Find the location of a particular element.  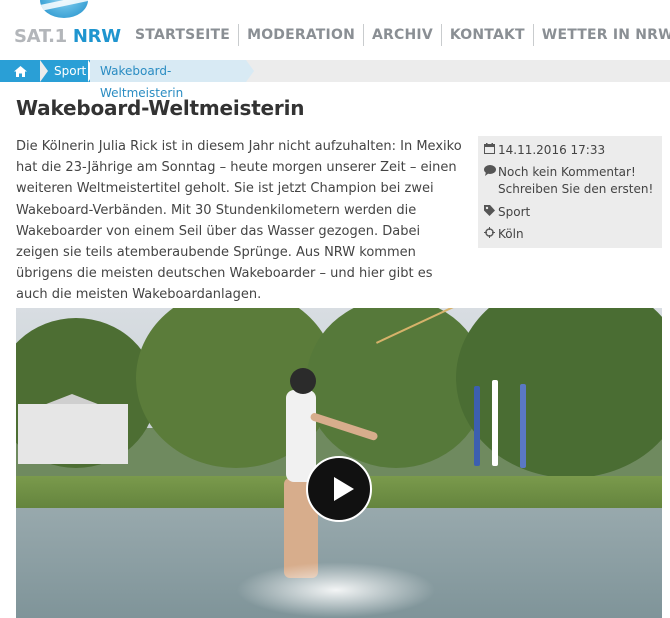

video-frame-tent is located at coordinates (73, 434).